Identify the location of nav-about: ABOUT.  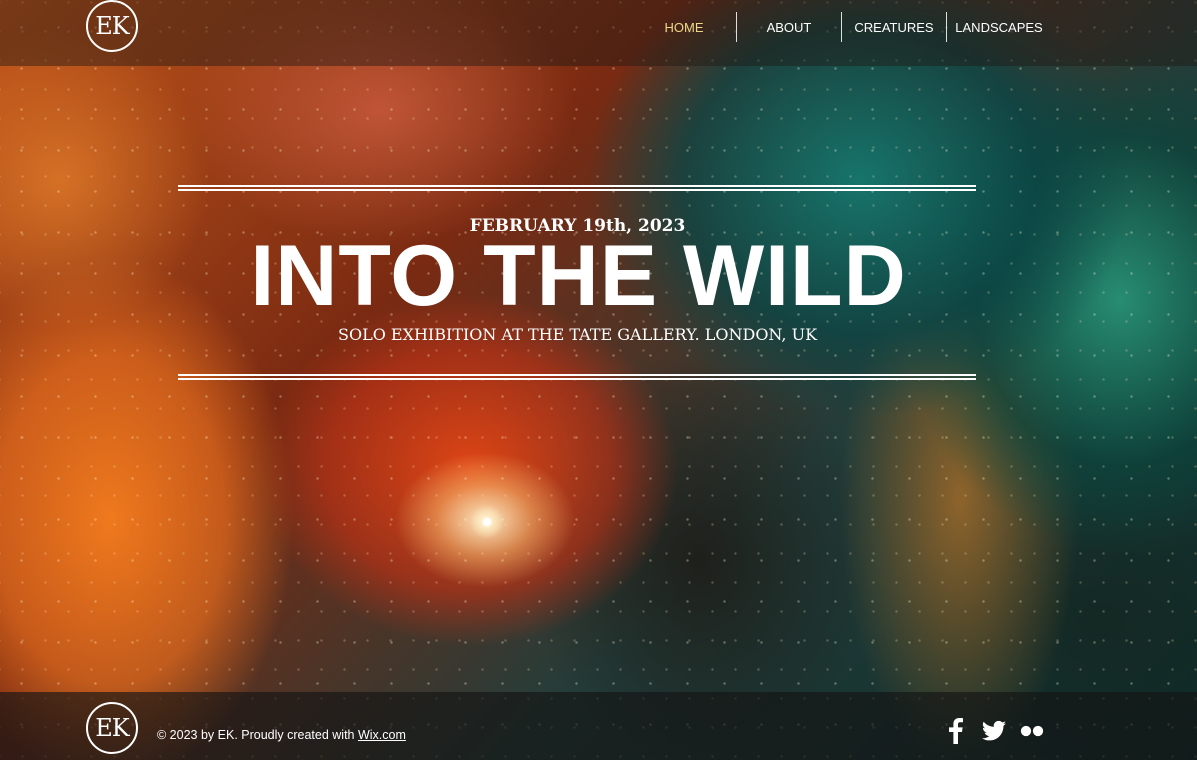
(788, 27).